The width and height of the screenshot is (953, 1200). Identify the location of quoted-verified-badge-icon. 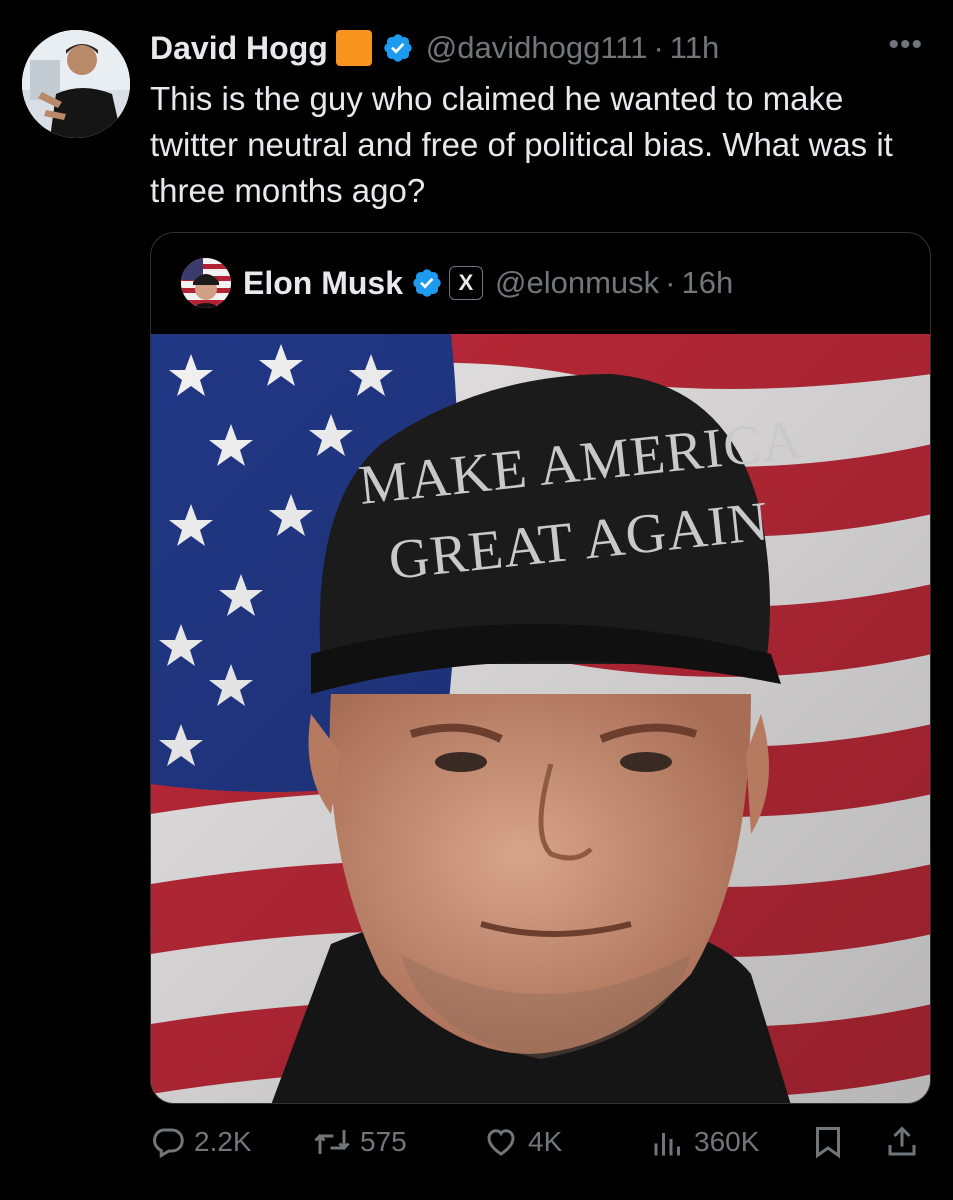
(427, 283).